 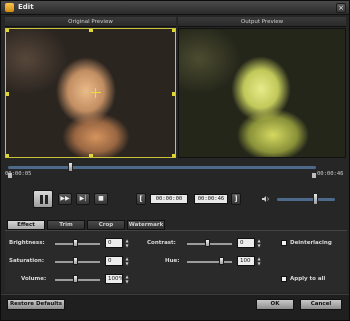 I want to click on ok-button: OK, so click(x=275, y=304).